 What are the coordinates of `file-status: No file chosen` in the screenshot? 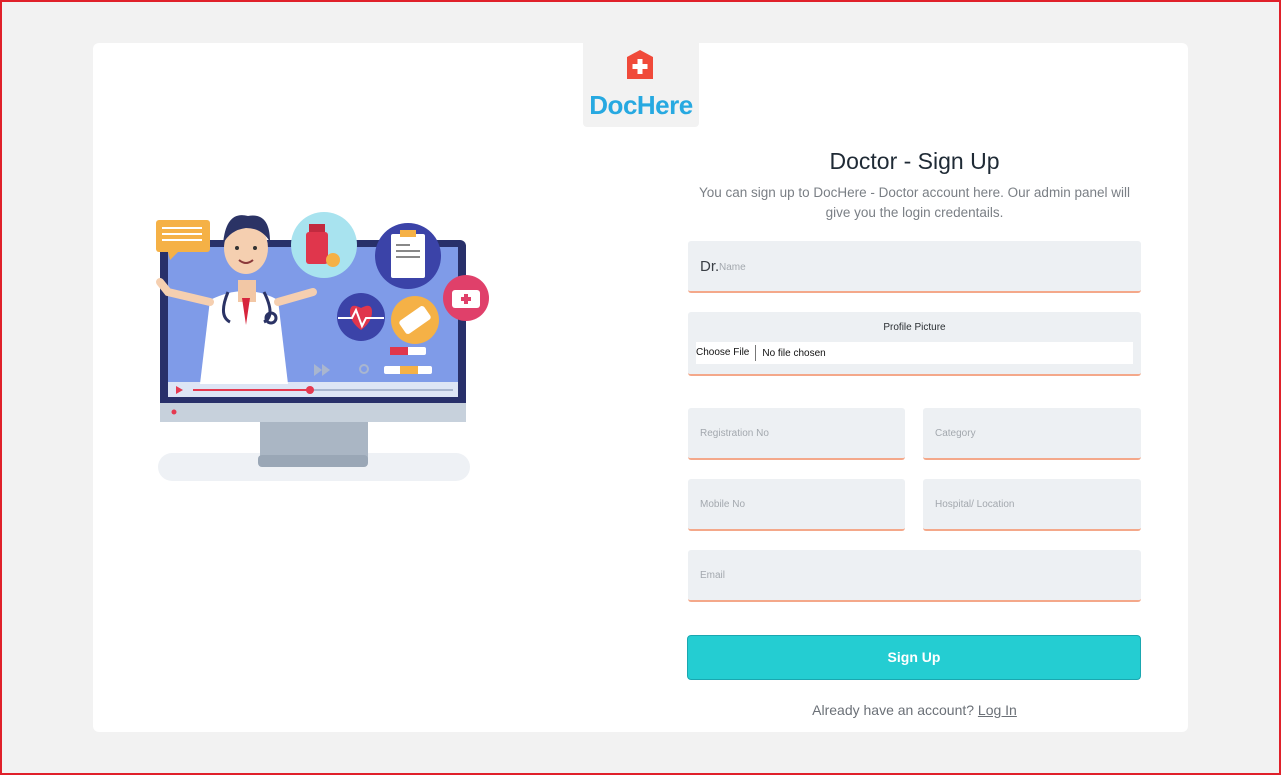 It's located at (794, 353).